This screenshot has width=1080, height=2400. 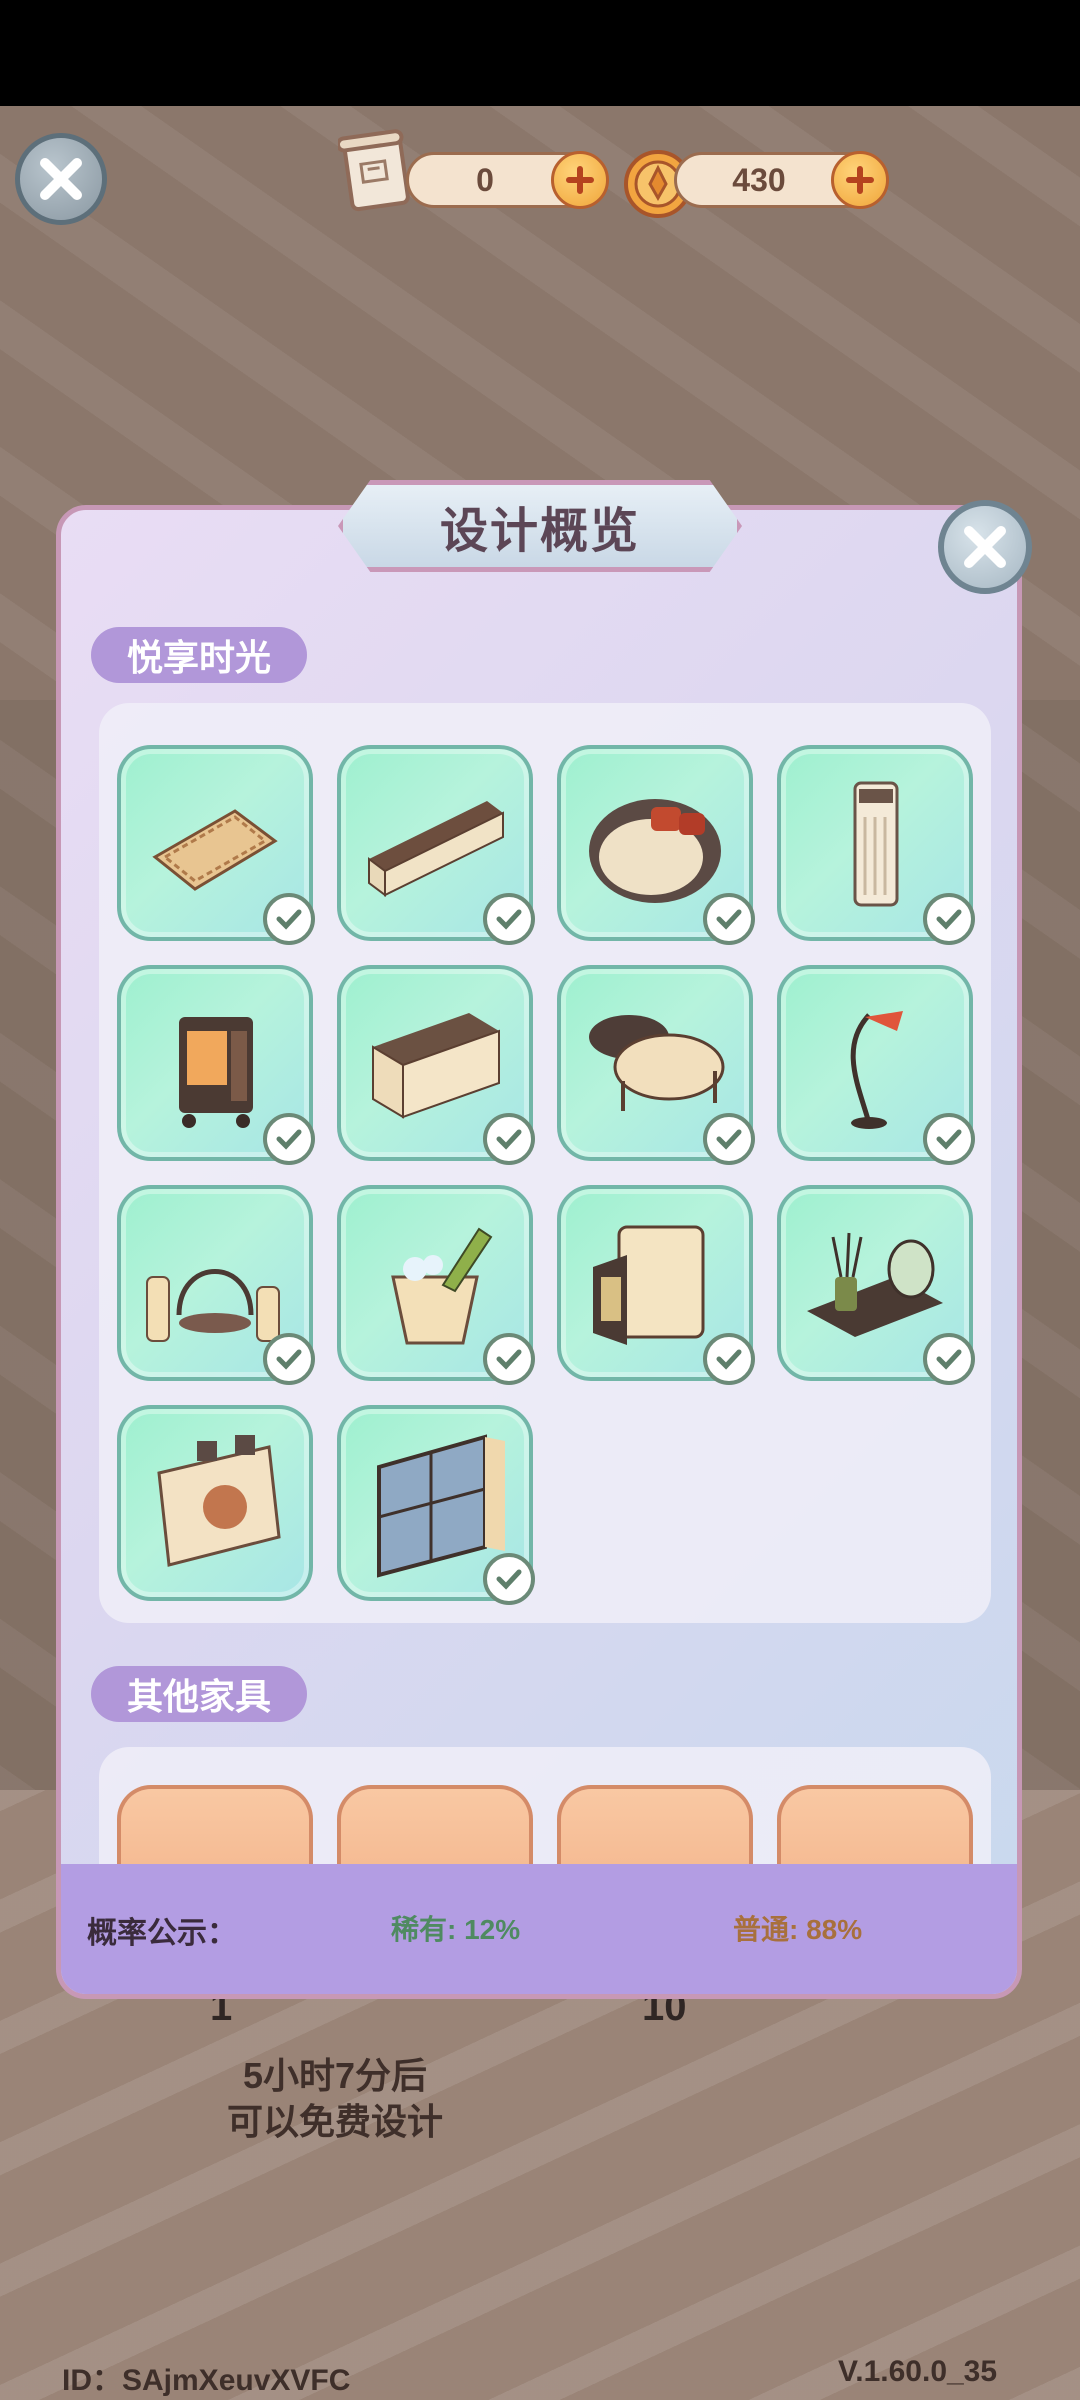 I want to click on diffuser-icon, so click(x=875, y=1284).